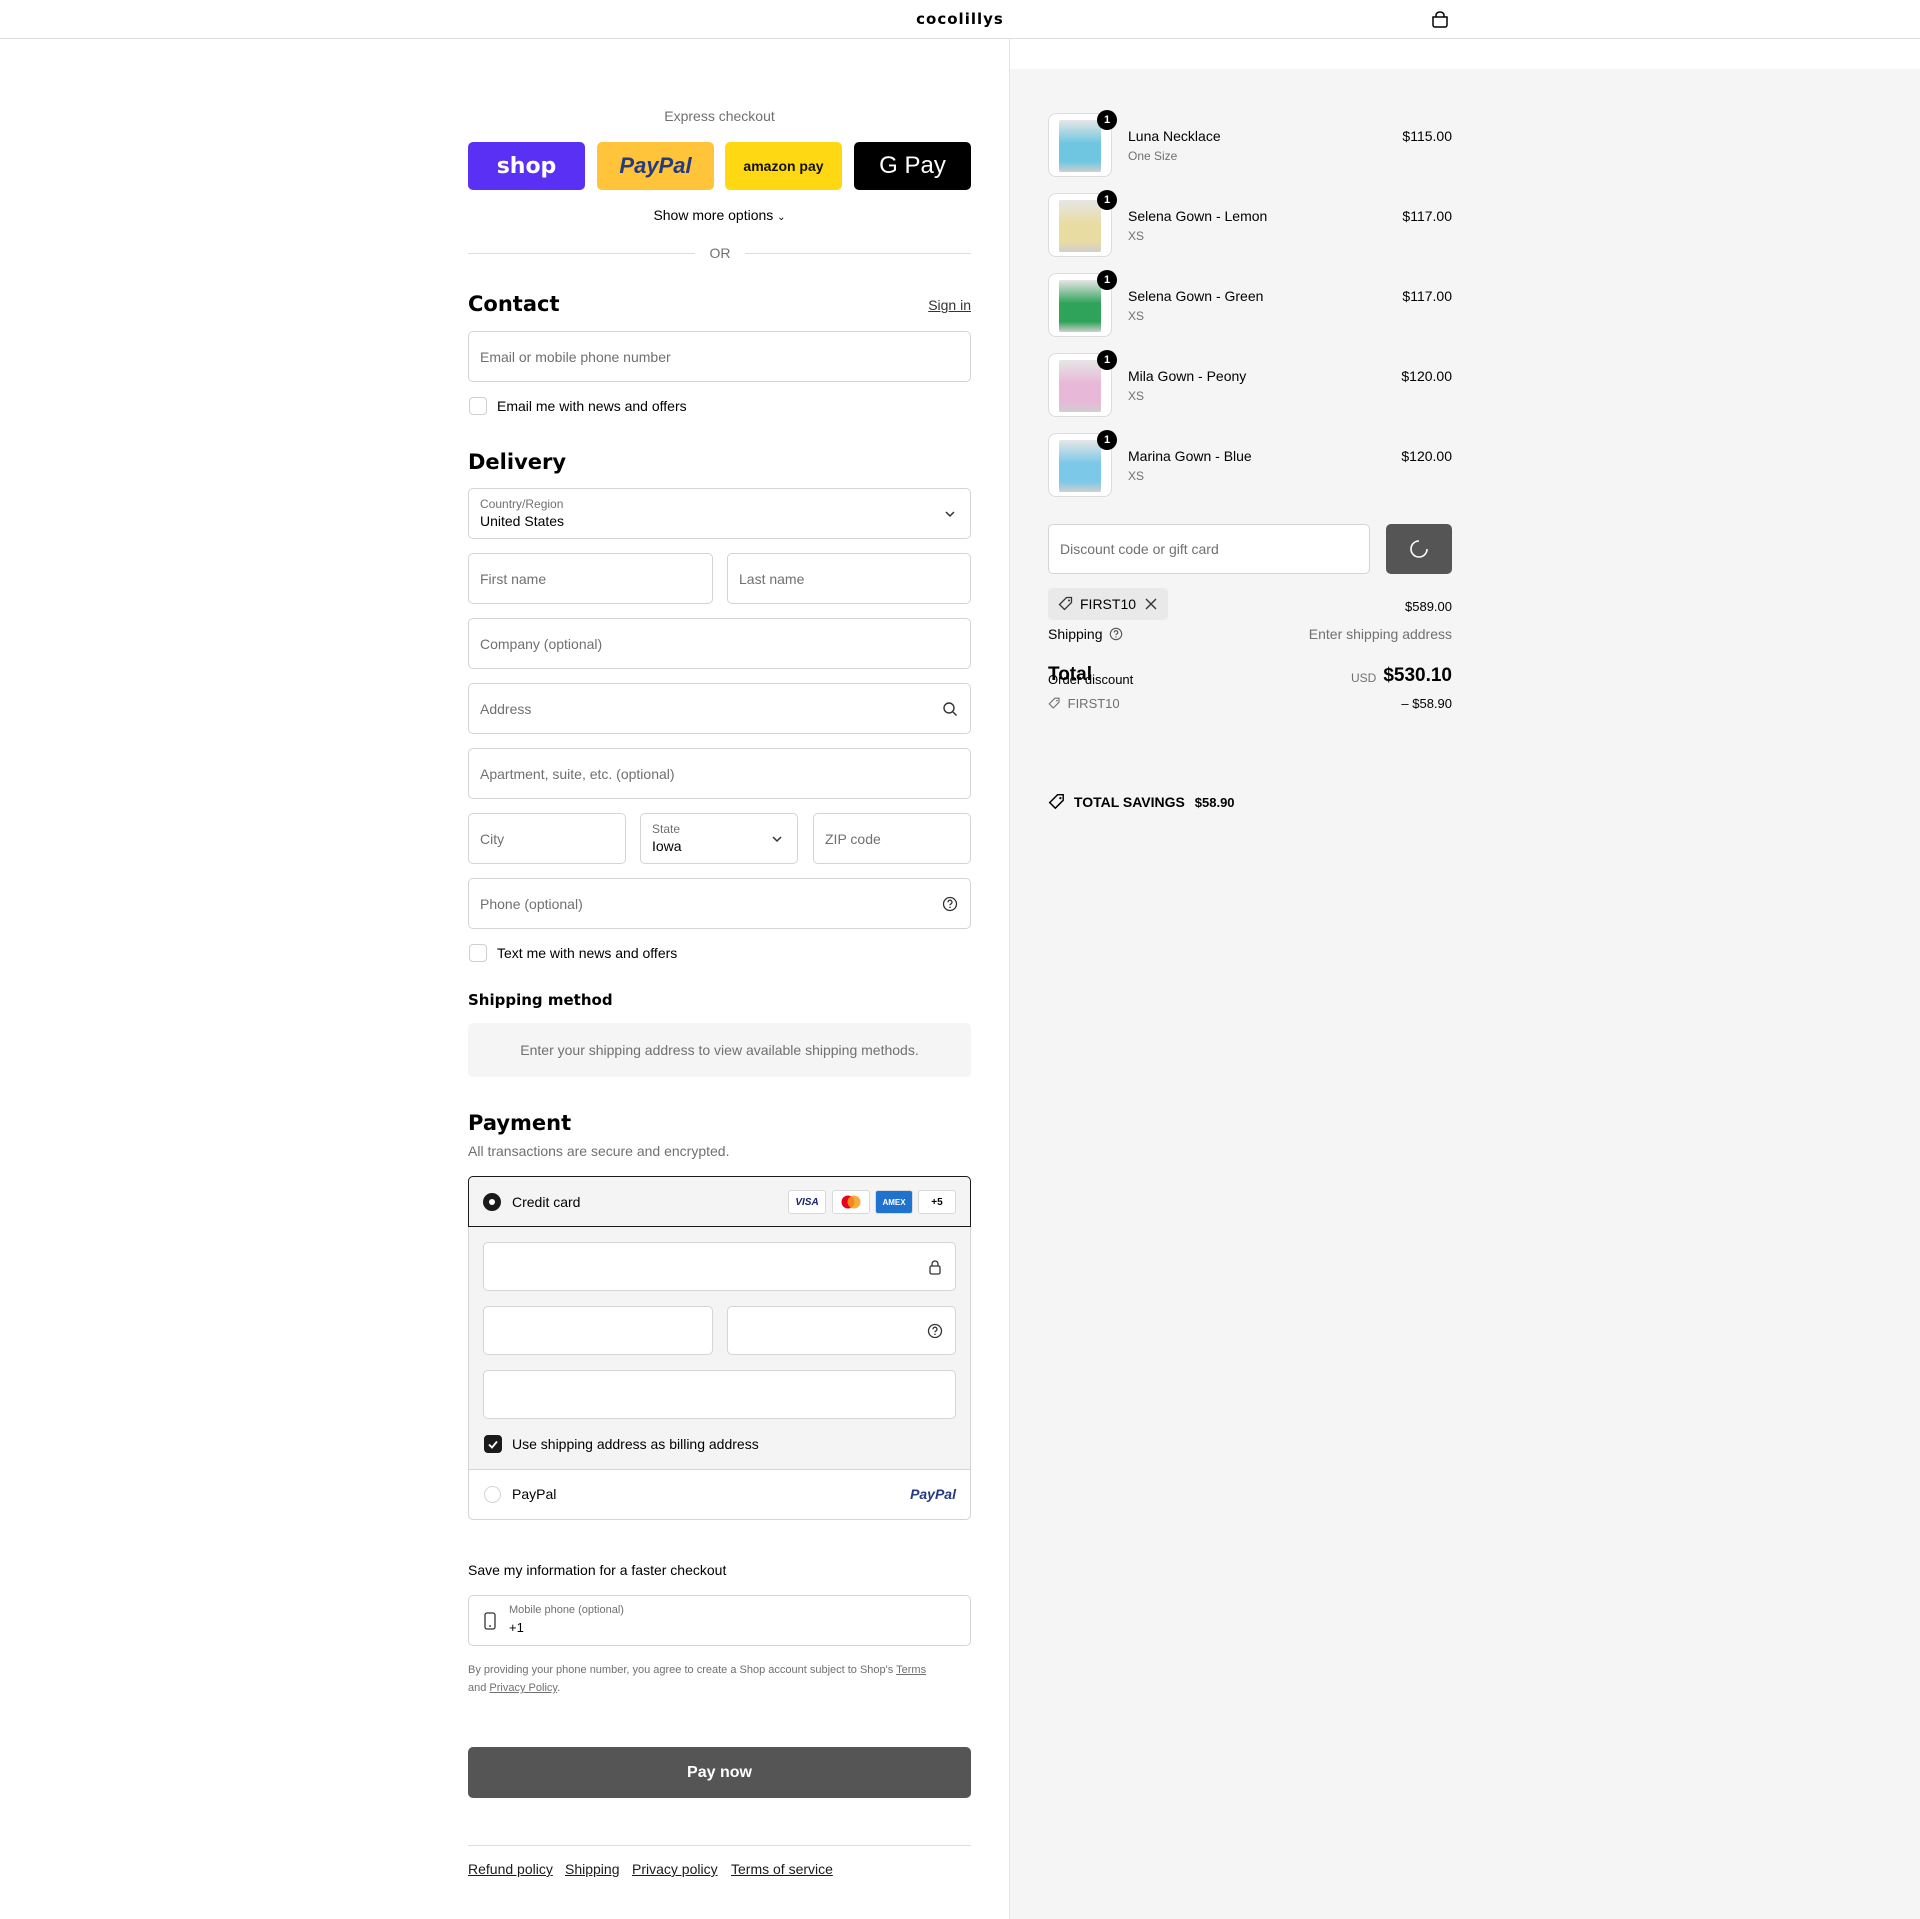 The image size is (1920, 1919). I want to click on credit-card-label: Credit card, so click(546, 1202).